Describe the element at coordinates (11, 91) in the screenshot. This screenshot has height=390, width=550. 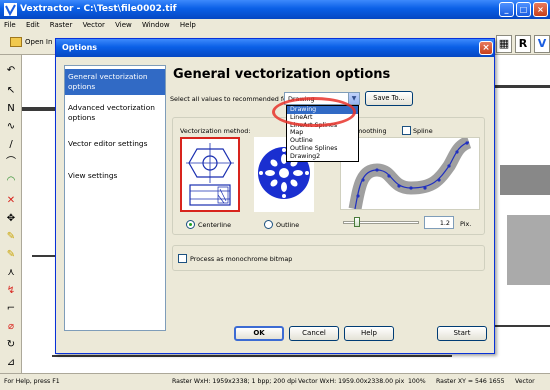
I see `pointer-icon: ↖` at that location.